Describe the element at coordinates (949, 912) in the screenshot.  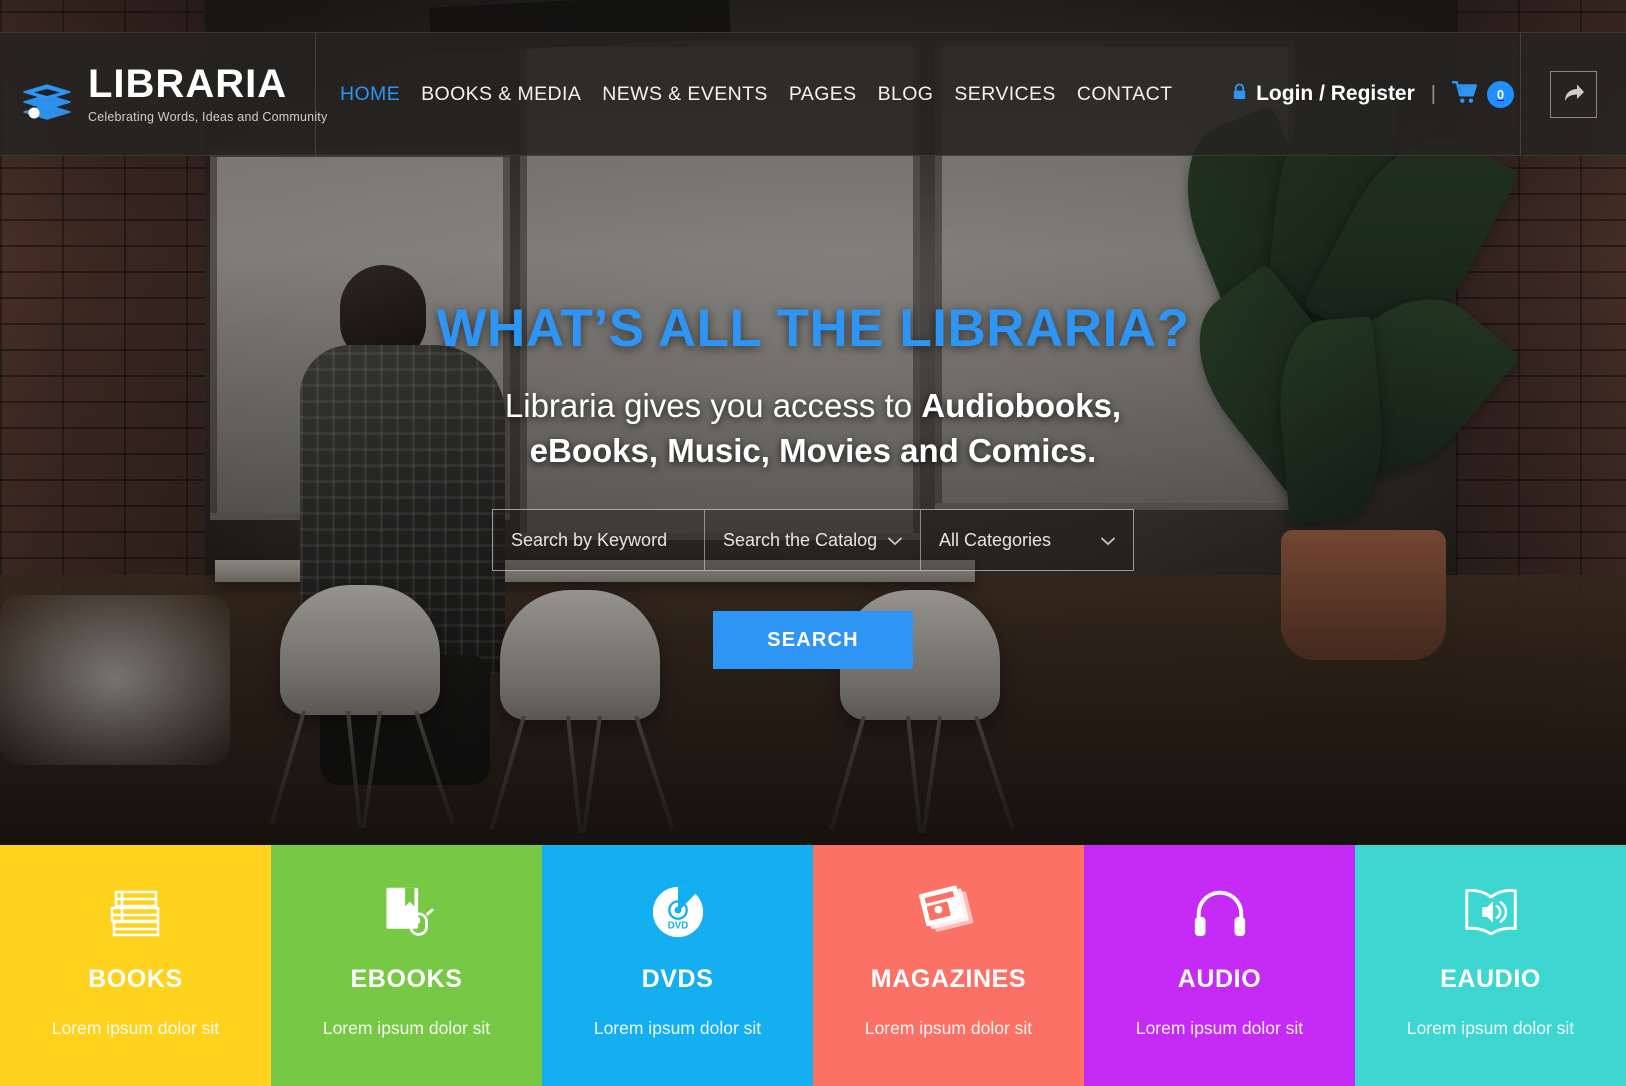
I see `magazines-icon` at that location.